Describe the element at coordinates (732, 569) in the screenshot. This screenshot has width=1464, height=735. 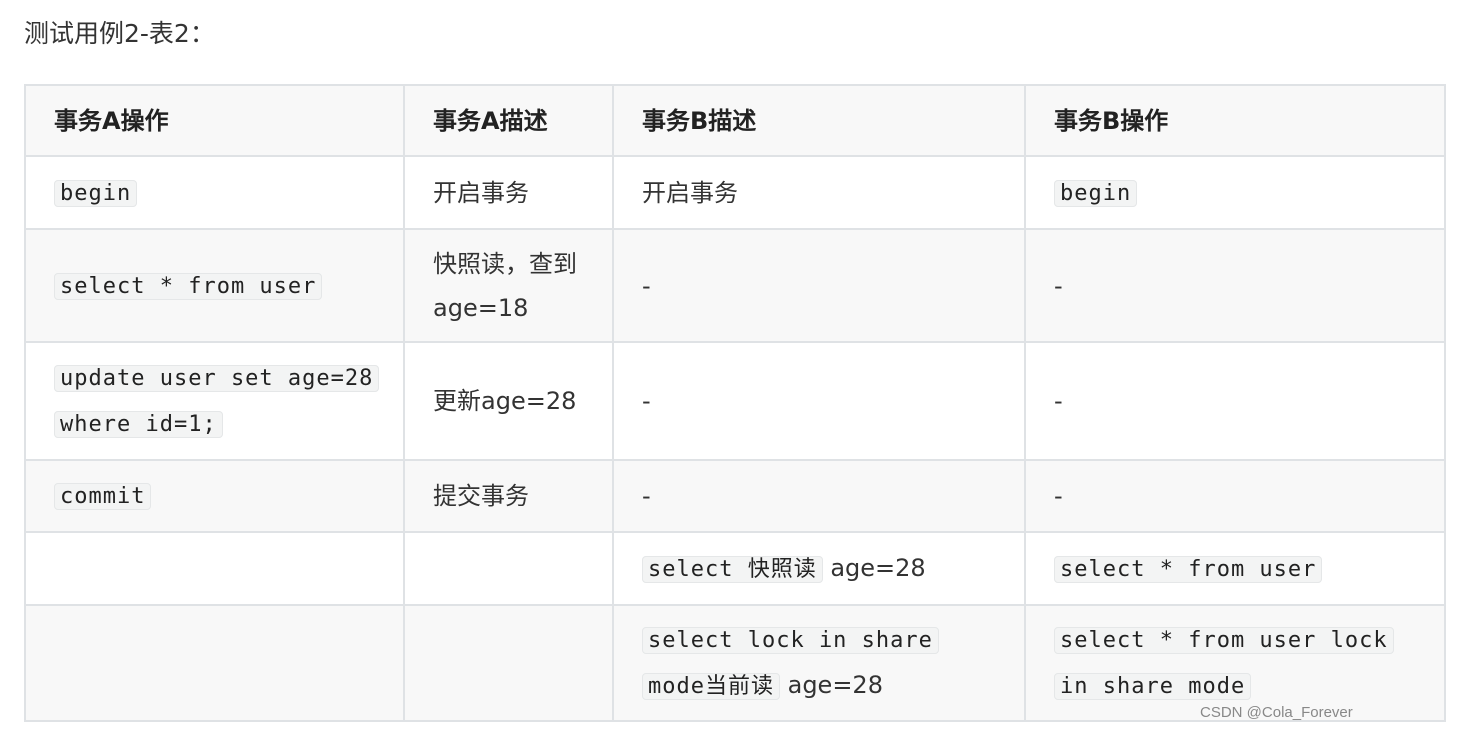
I see `code-snippet: select 快照读` at that location.